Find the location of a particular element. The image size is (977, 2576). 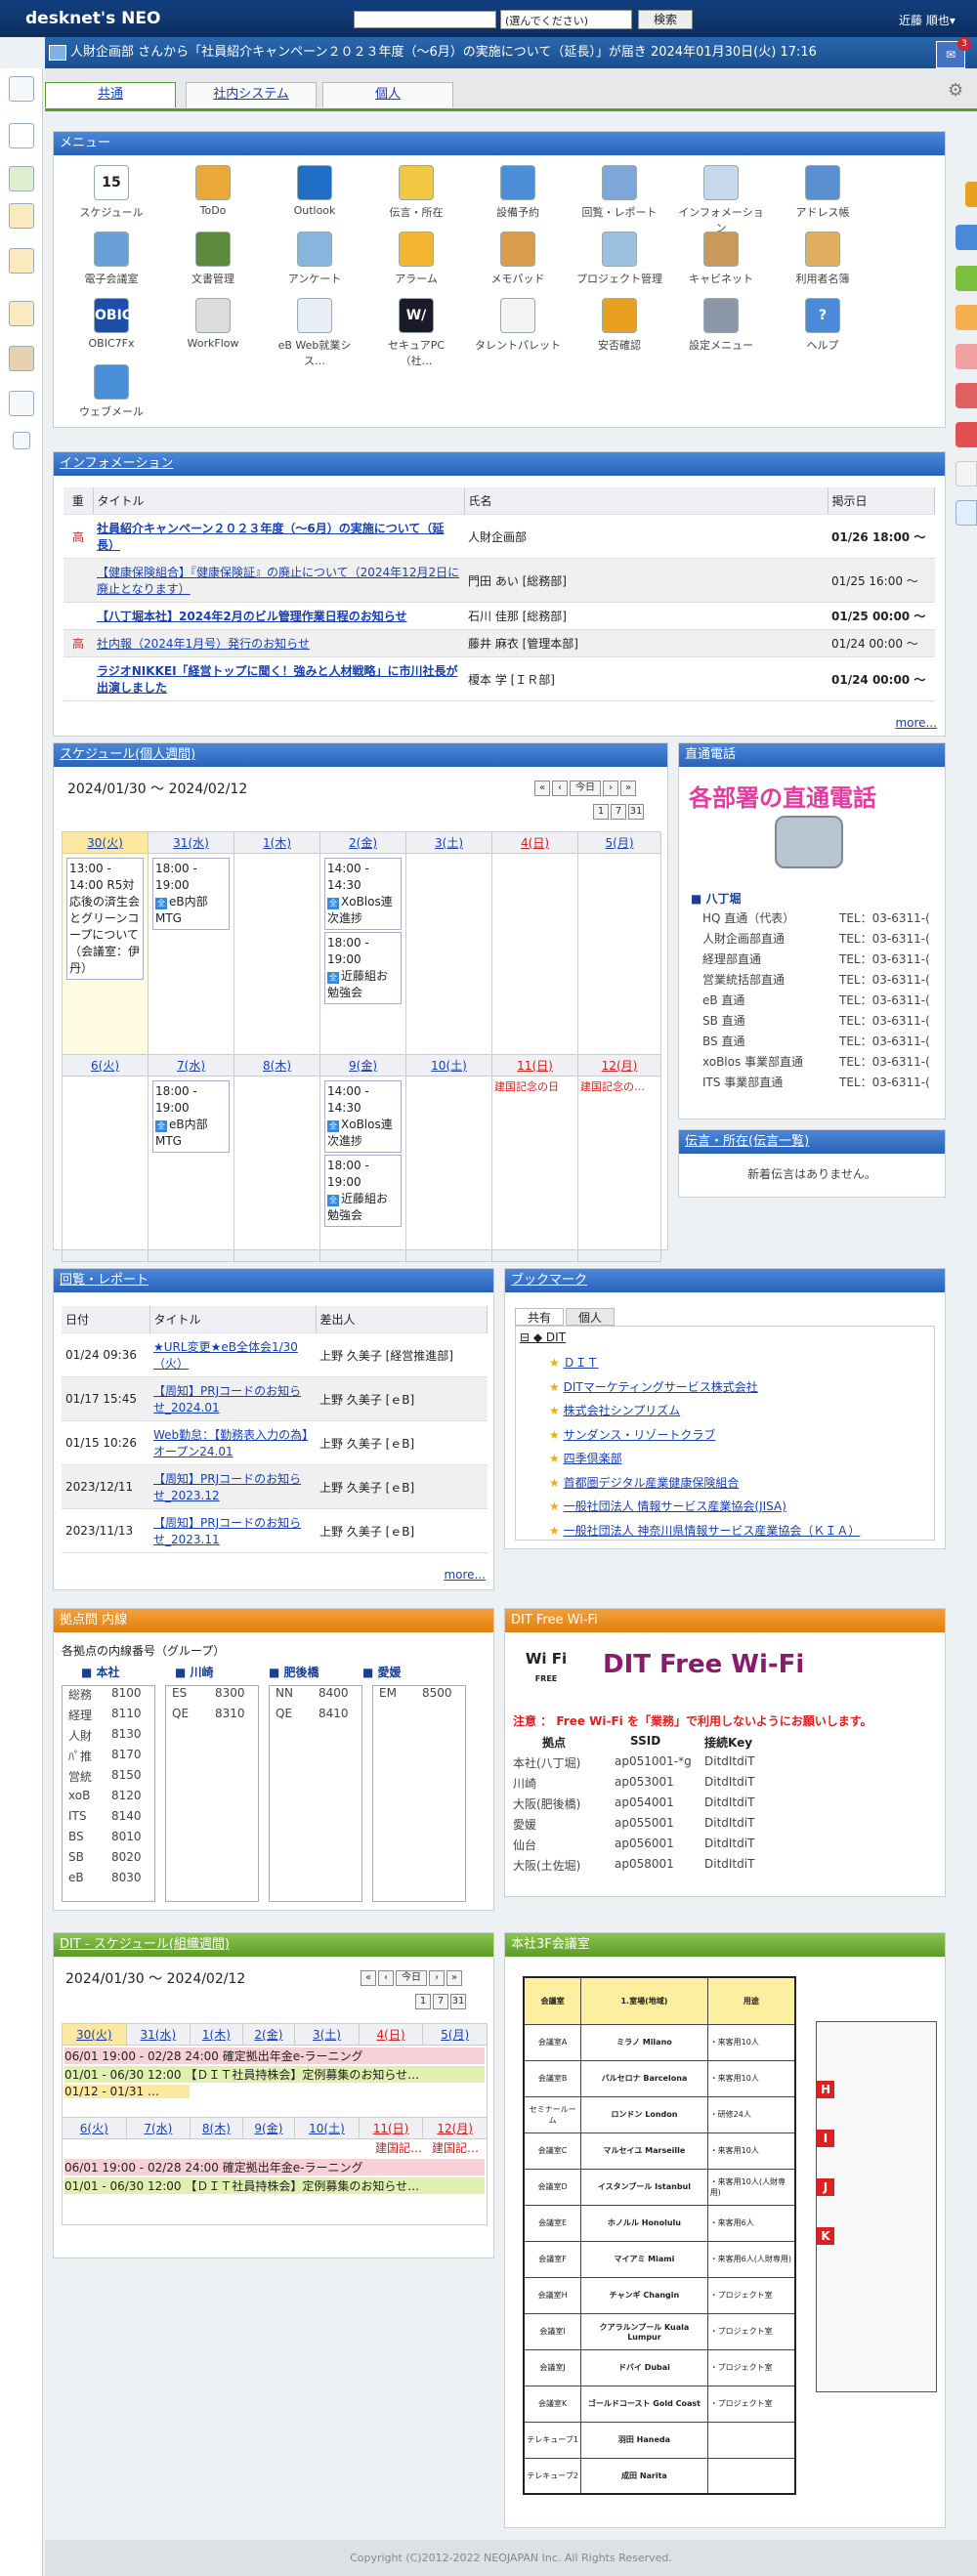

circular-link: ★URL変更★eB全体会1/30（火） is located at coordinates (232, 1354).